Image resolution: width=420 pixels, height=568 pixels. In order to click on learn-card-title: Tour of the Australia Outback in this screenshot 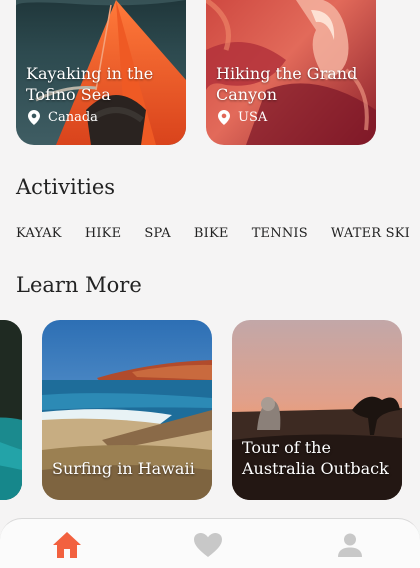, I will do `click(315, 458)`.